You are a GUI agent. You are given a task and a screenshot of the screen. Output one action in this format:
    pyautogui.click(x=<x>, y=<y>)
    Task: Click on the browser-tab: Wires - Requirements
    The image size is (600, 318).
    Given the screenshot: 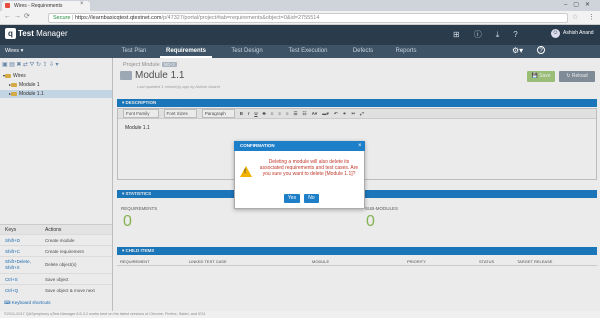 What is the action you would take?
    pyautogui.click(x=46, y=6)
    